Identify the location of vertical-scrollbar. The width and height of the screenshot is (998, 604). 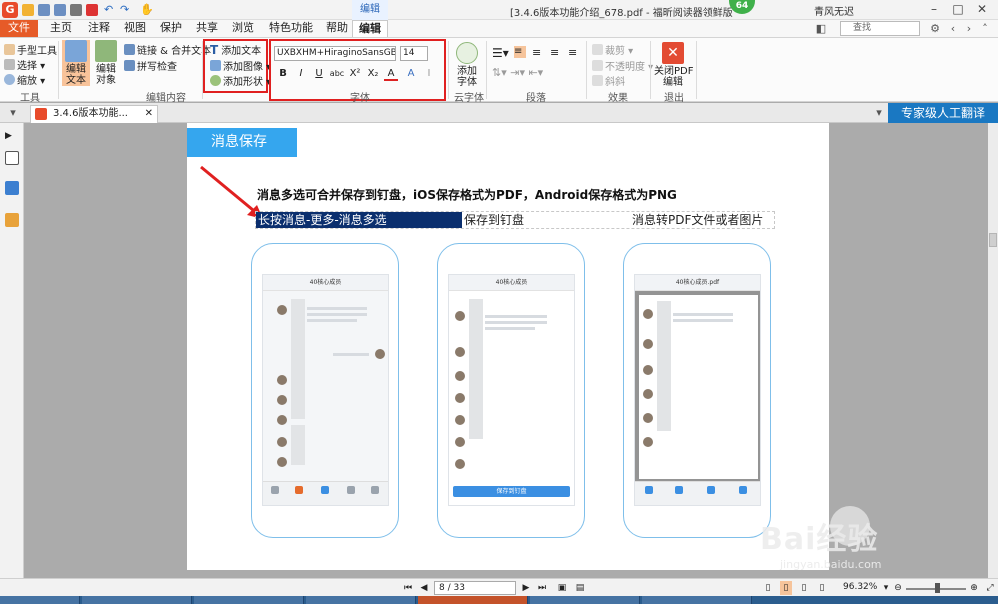
(993, 350).